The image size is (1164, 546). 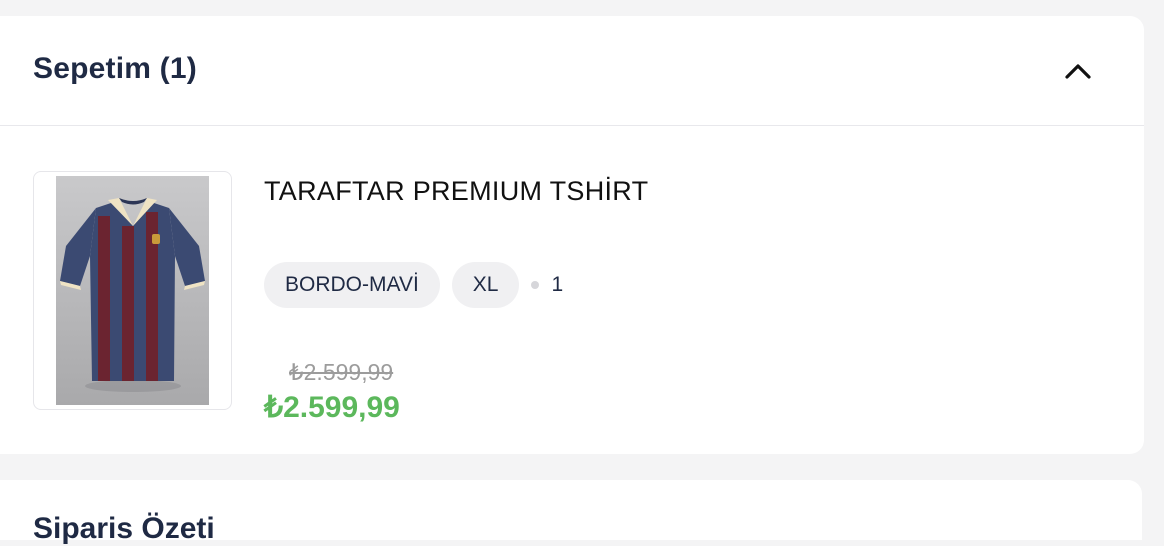 I want to click on product-image-background, so click(x=132, y=290).